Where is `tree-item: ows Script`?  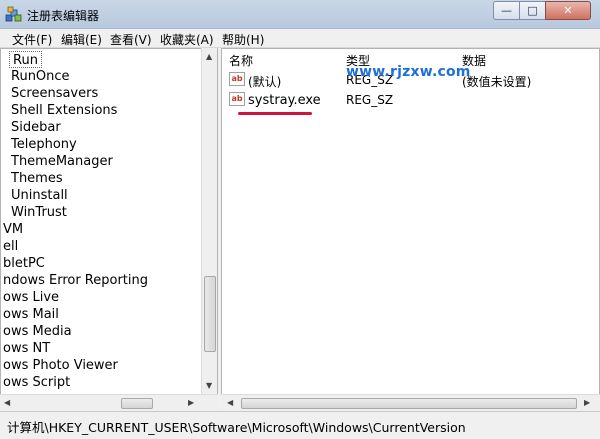
tree-item: ows Script is located at coordinates (36, 382).